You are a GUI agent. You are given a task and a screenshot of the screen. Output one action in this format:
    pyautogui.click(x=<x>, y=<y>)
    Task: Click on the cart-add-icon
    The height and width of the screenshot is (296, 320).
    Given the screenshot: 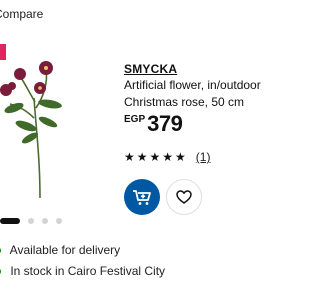 What is the action you would take?
    pyautogui.click(x=142, y=197)
    